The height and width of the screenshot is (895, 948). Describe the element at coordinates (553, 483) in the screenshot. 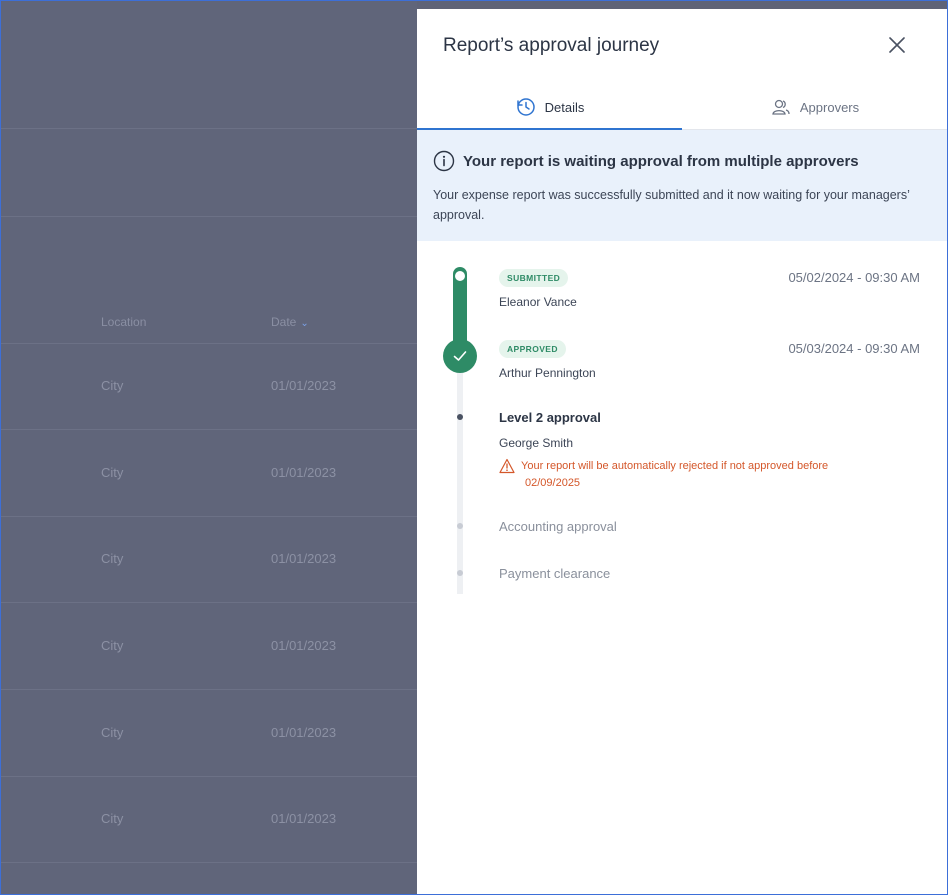

I see `rejection-warning-line2: 02/09/2025` at that location.